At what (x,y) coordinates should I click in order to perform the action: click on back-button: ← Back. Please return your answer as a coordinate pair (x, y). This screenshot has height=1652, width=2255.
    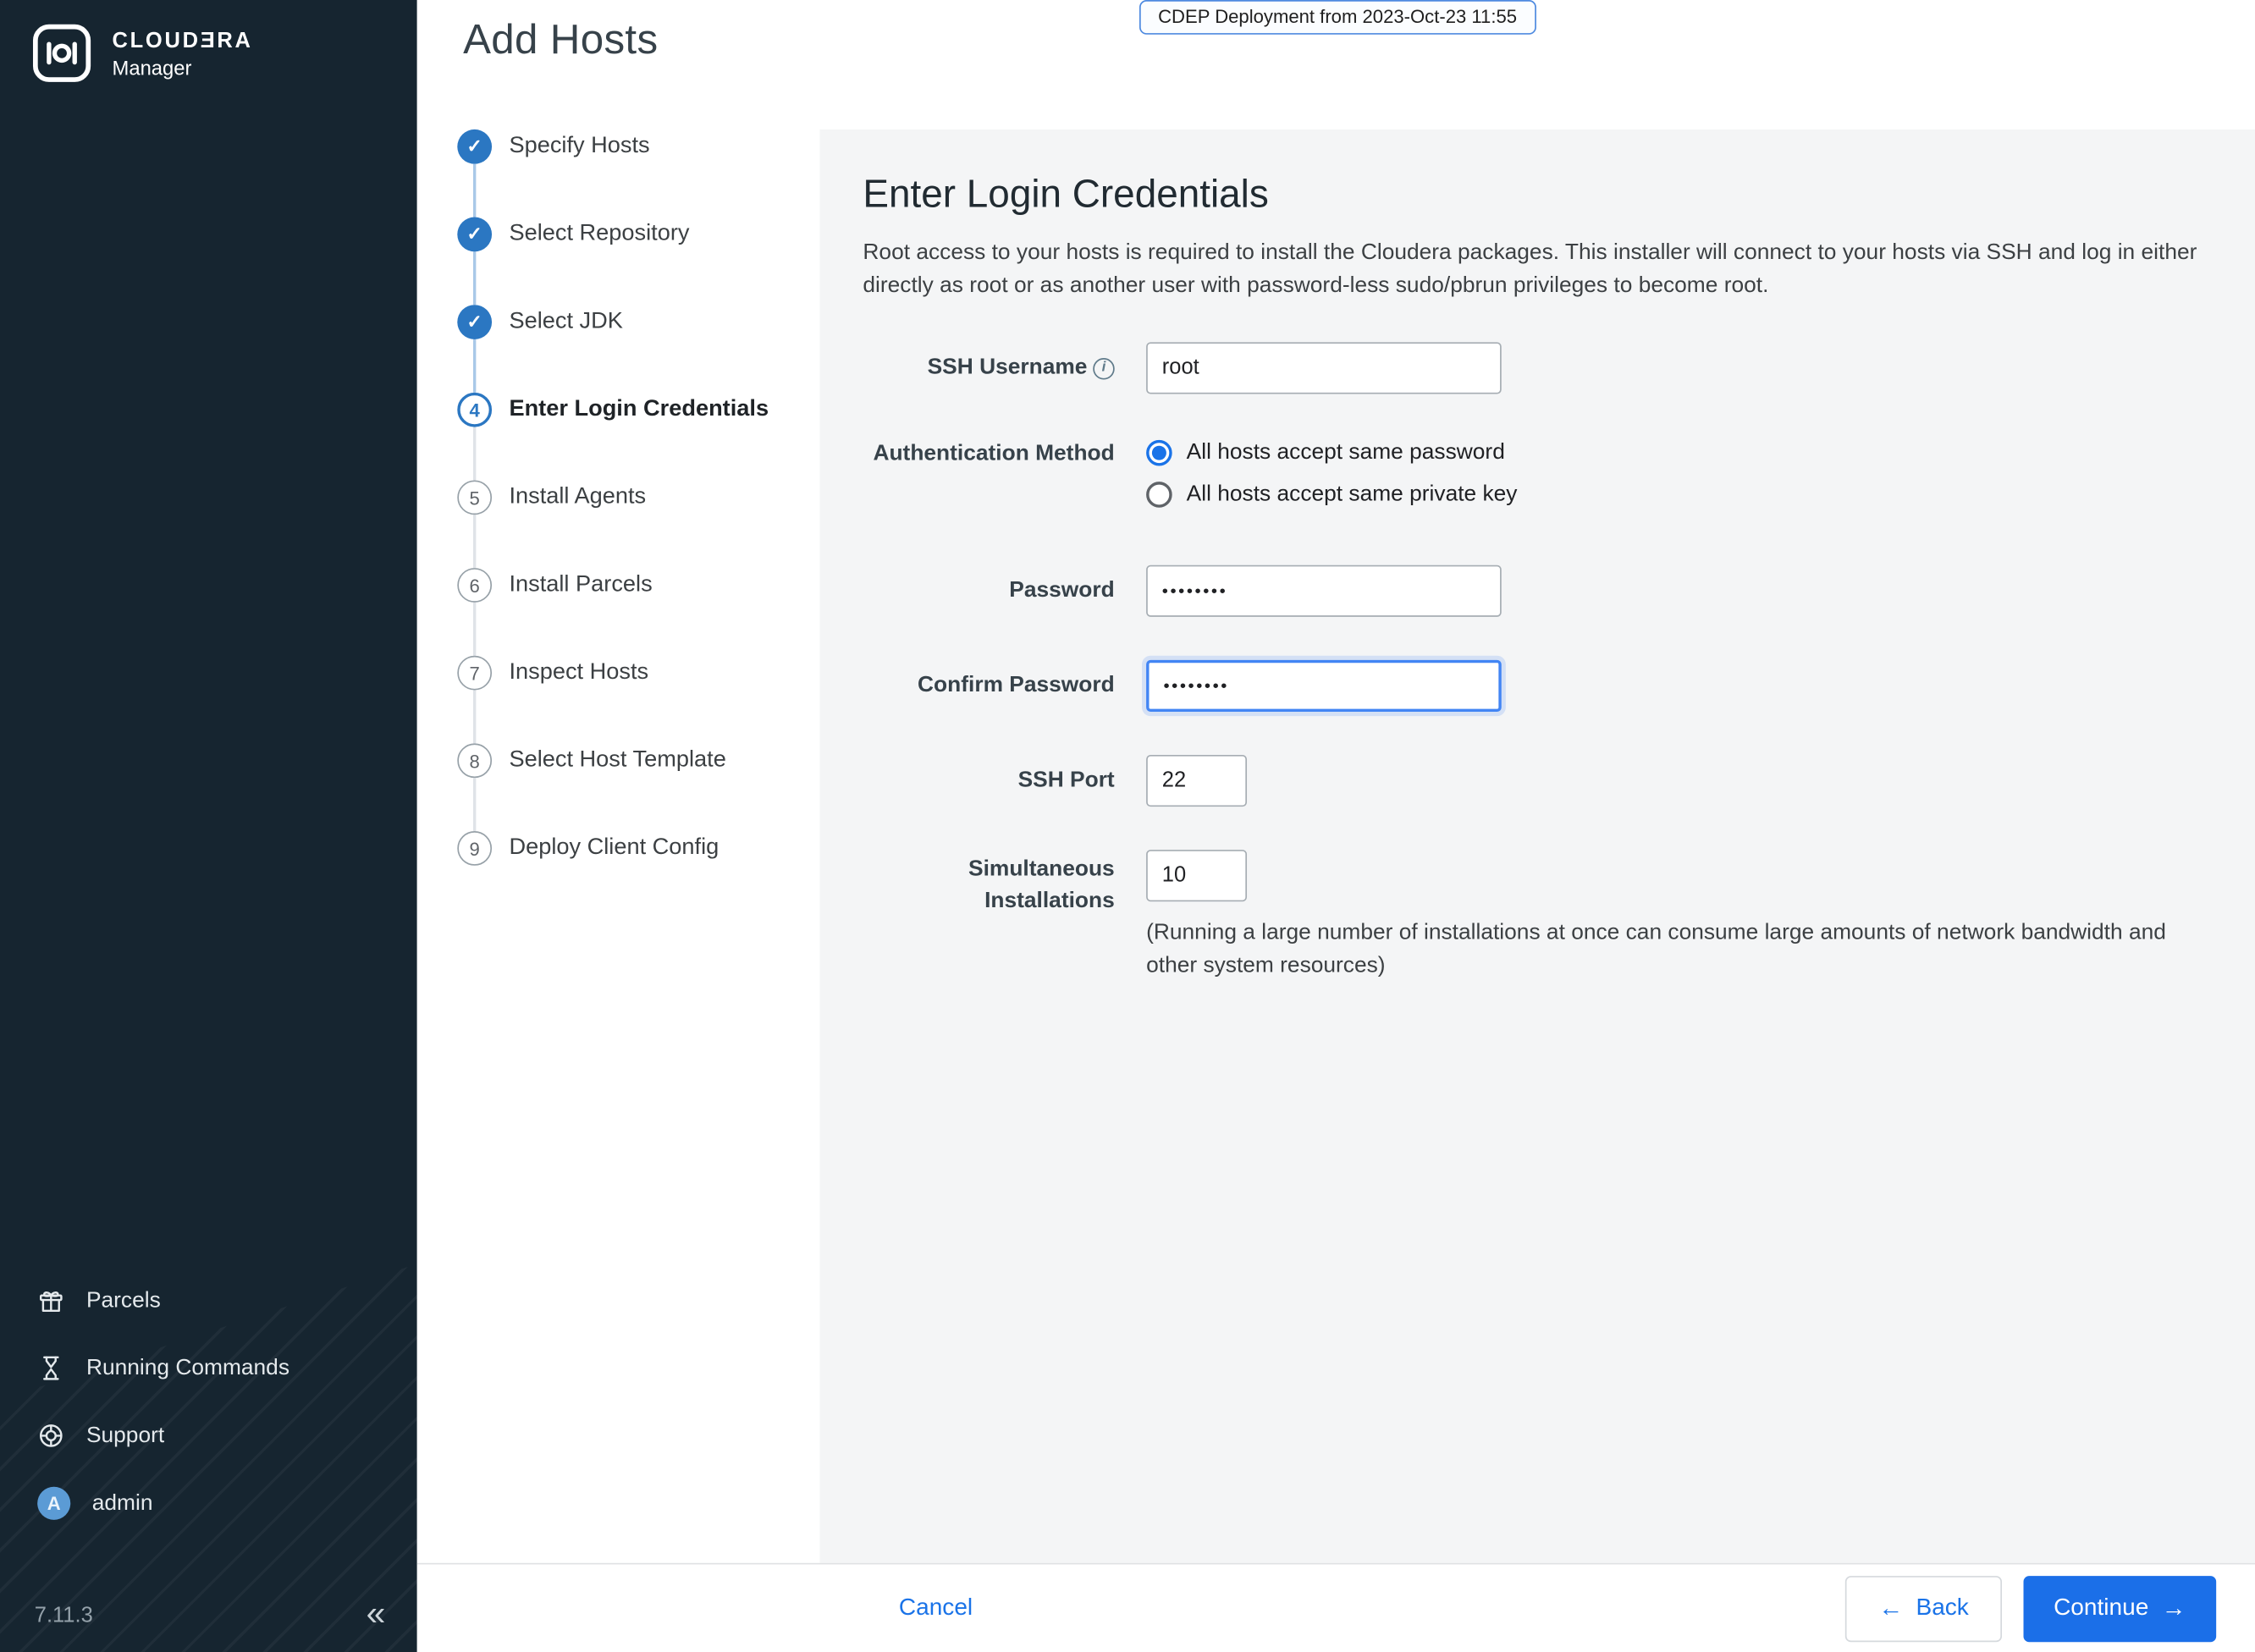
    Looking at the image, I should click on (1924, 1608).